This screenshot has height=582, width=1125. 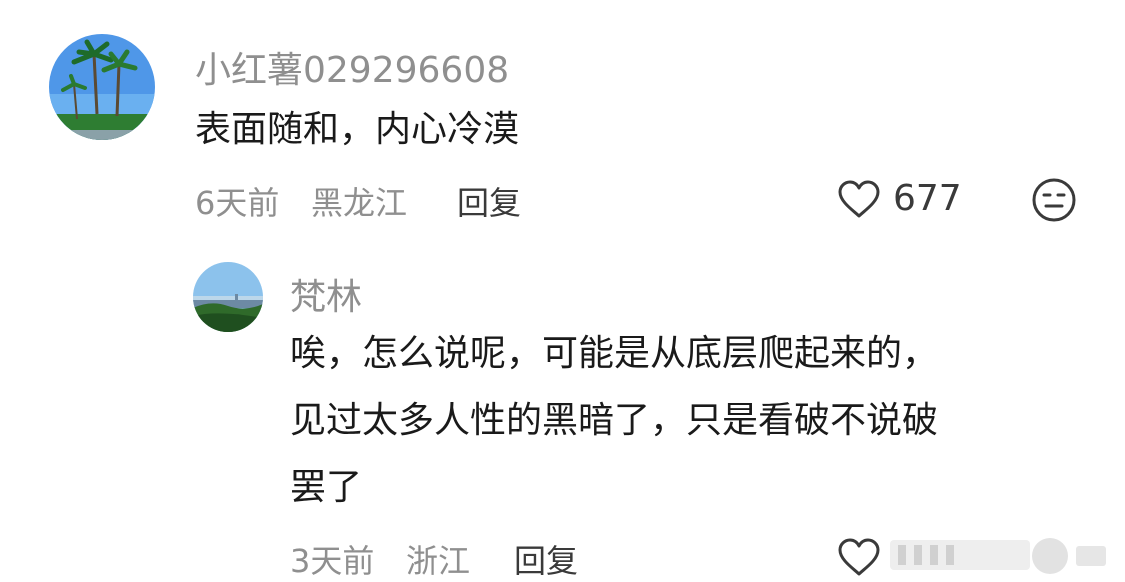 I want to click on reply-username: 梵林, so click(x=326, y=294).